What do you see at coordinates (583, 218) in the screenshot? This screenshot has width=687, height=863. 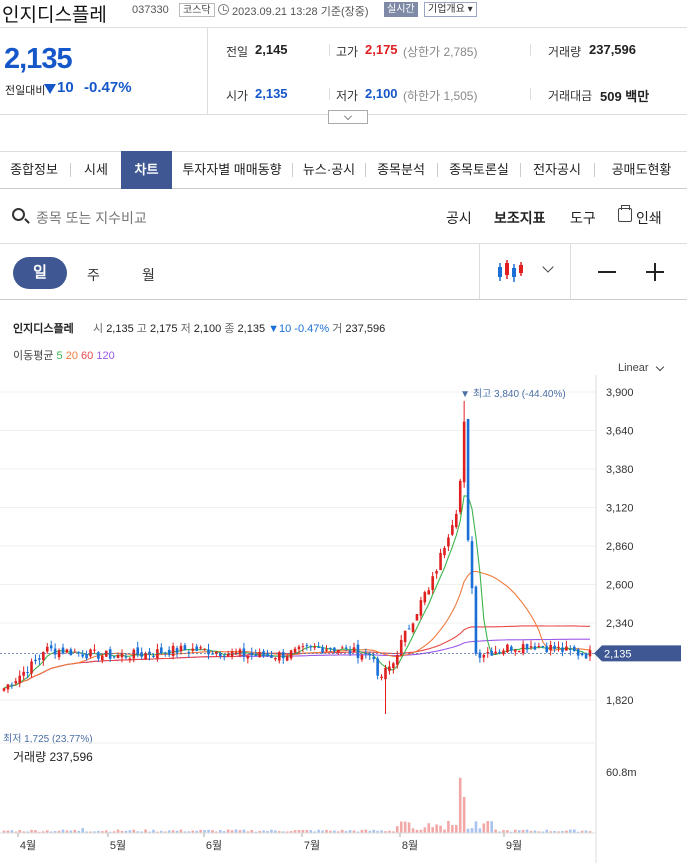 I see `tools-button: 도구` at bounding box center [583, 218].